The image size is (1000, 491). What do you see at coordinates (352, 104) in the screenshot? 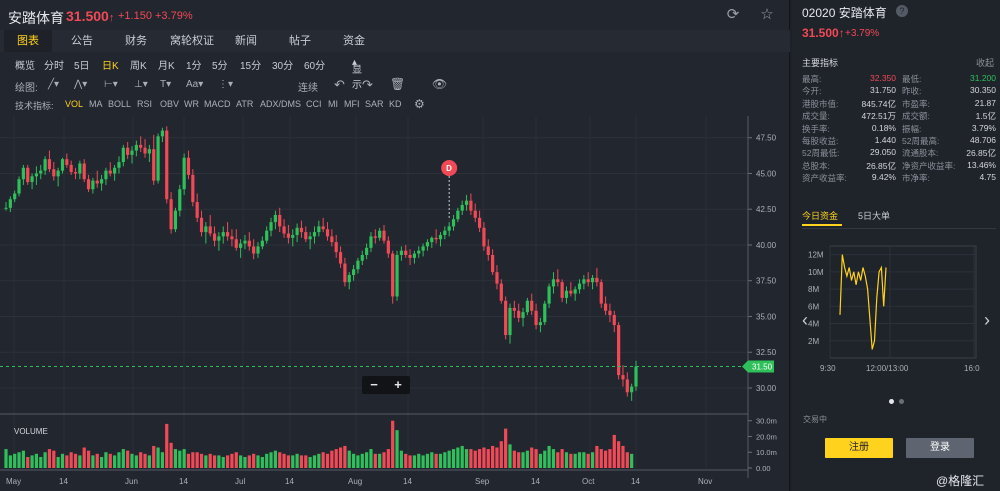
I see `indicator-mfi: MFI` at bounding box center [352, 104].